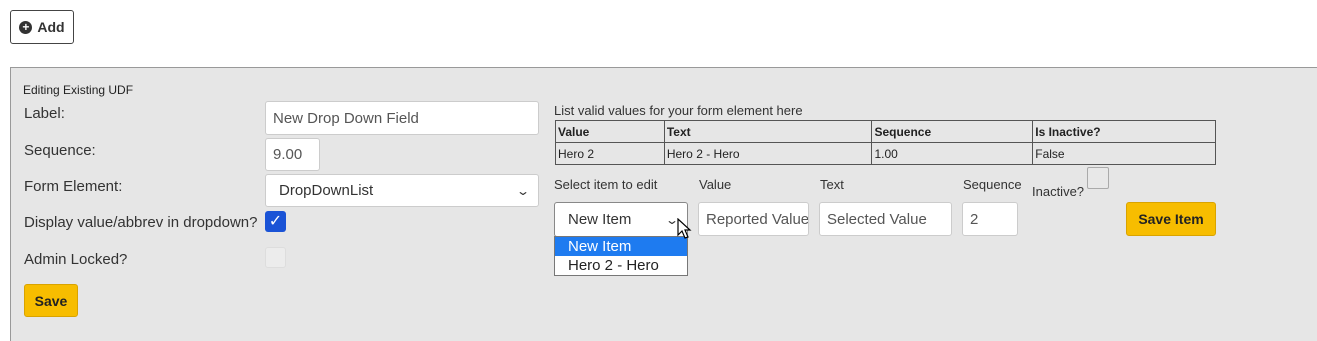 This screenshot has width=1317, height=341. I want to click on column-header-value: Value, so click(610, 131).